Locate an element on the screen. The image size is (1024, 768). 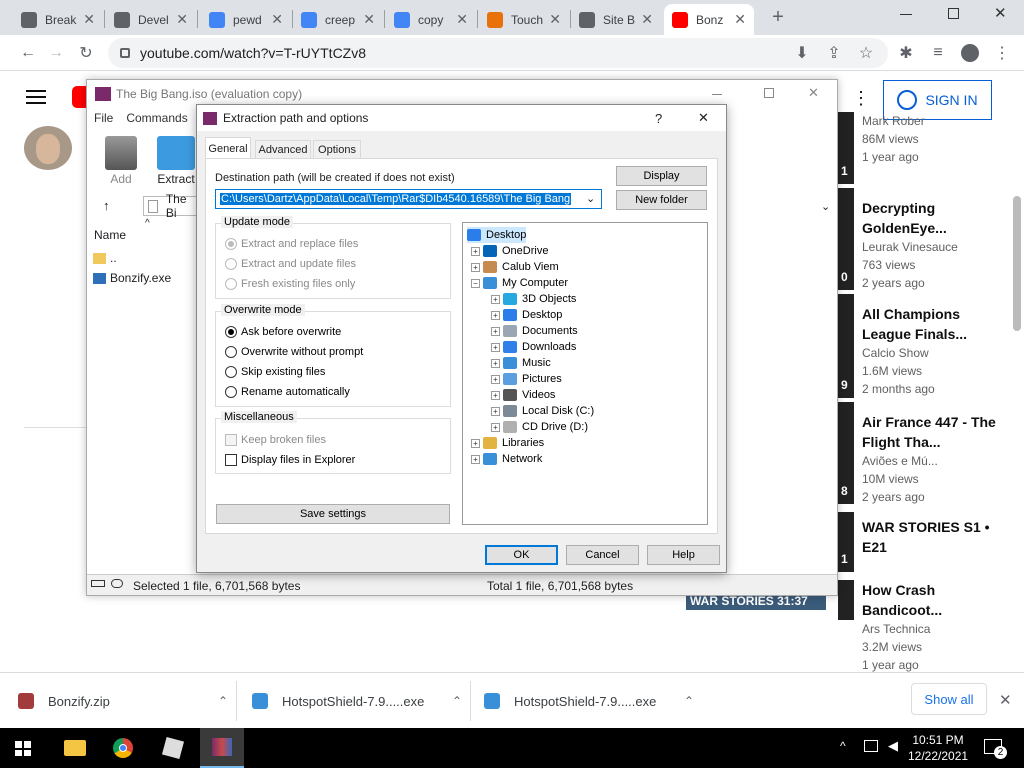
update-mode-radio-2: Extract and update files is located at coordinates (290, 264).